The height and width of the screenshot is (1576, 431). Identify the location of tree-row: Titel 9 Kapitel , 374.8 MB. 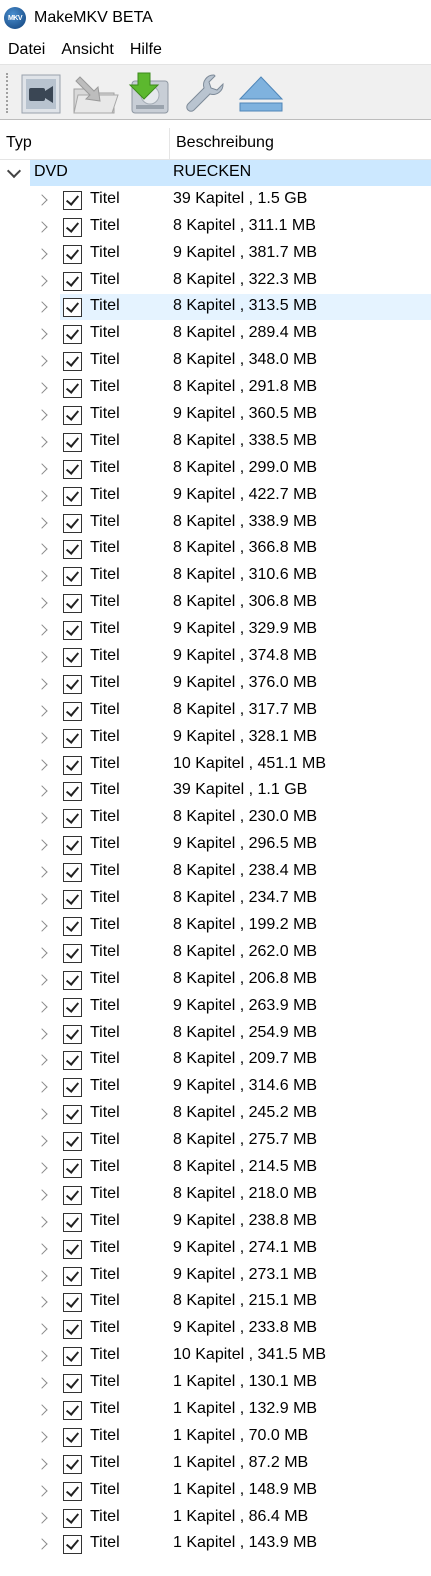
(215, 657).